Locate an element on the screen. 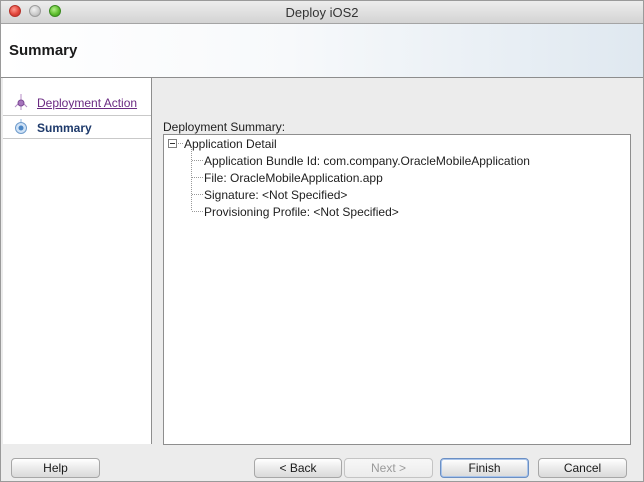 Image resolution: width=644 pixels, height=482 pixels. tree-item-file: File: OracleMobileApplication.app is located at coordinates (293, 178).